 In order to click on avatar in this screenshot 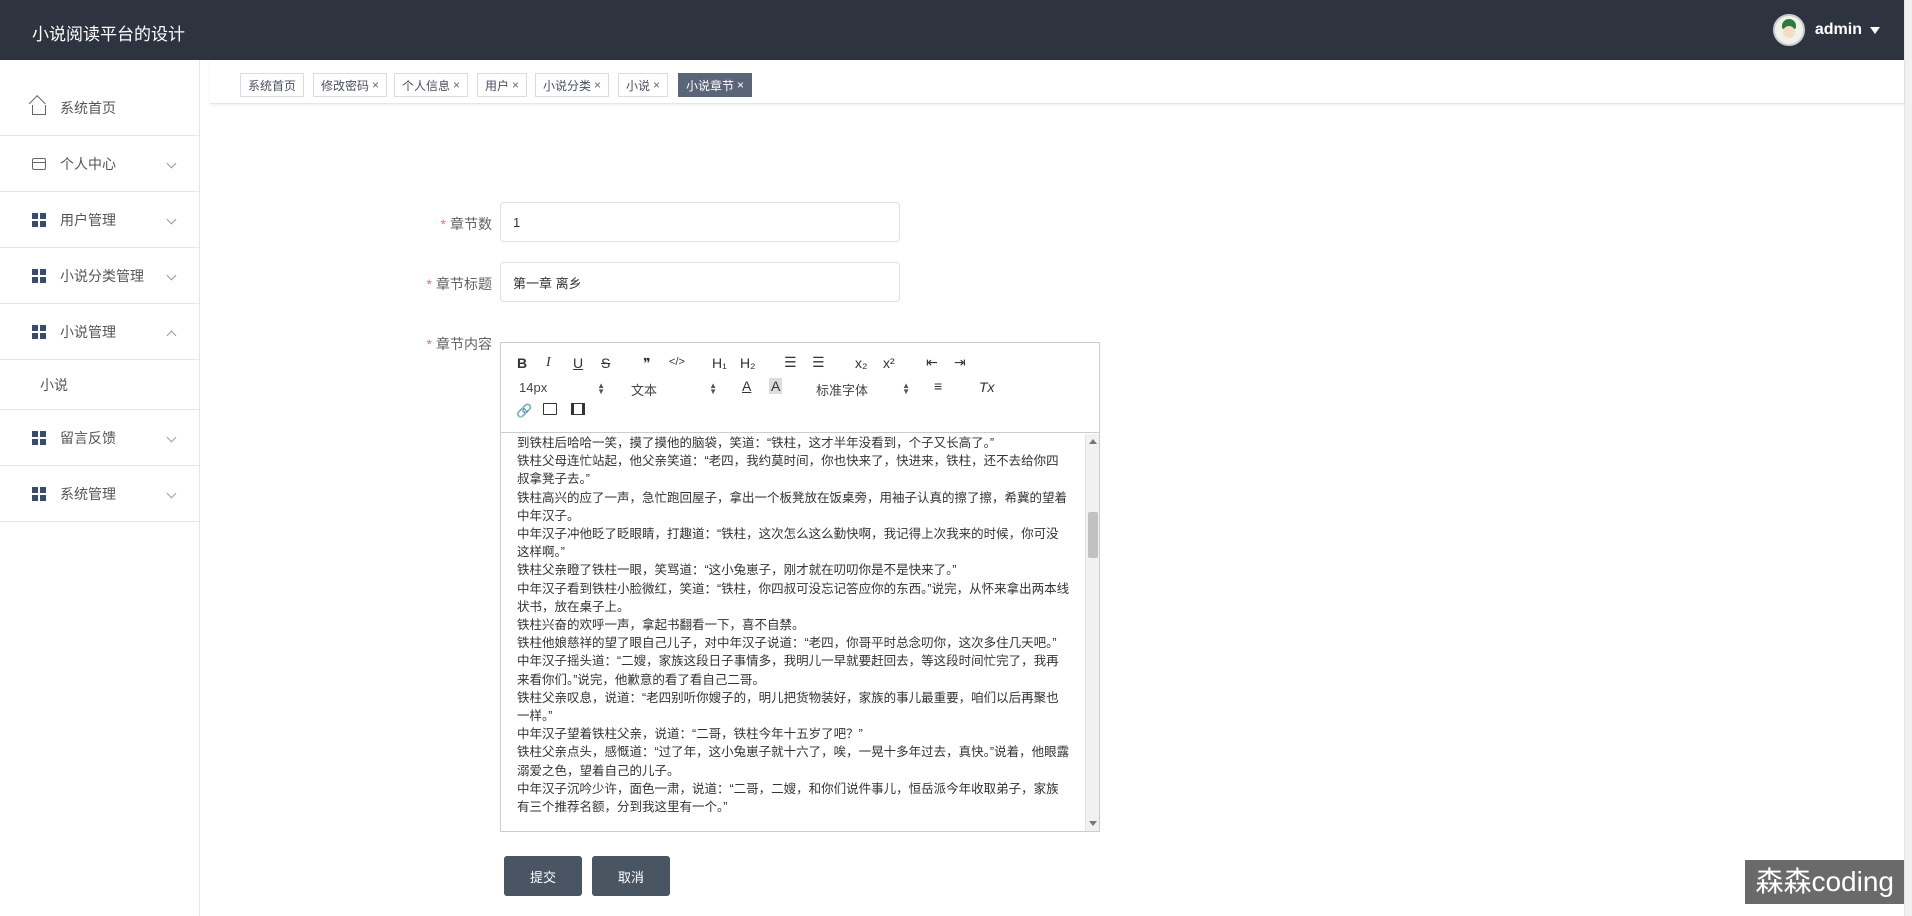, I will do `click(1788, 30)`.